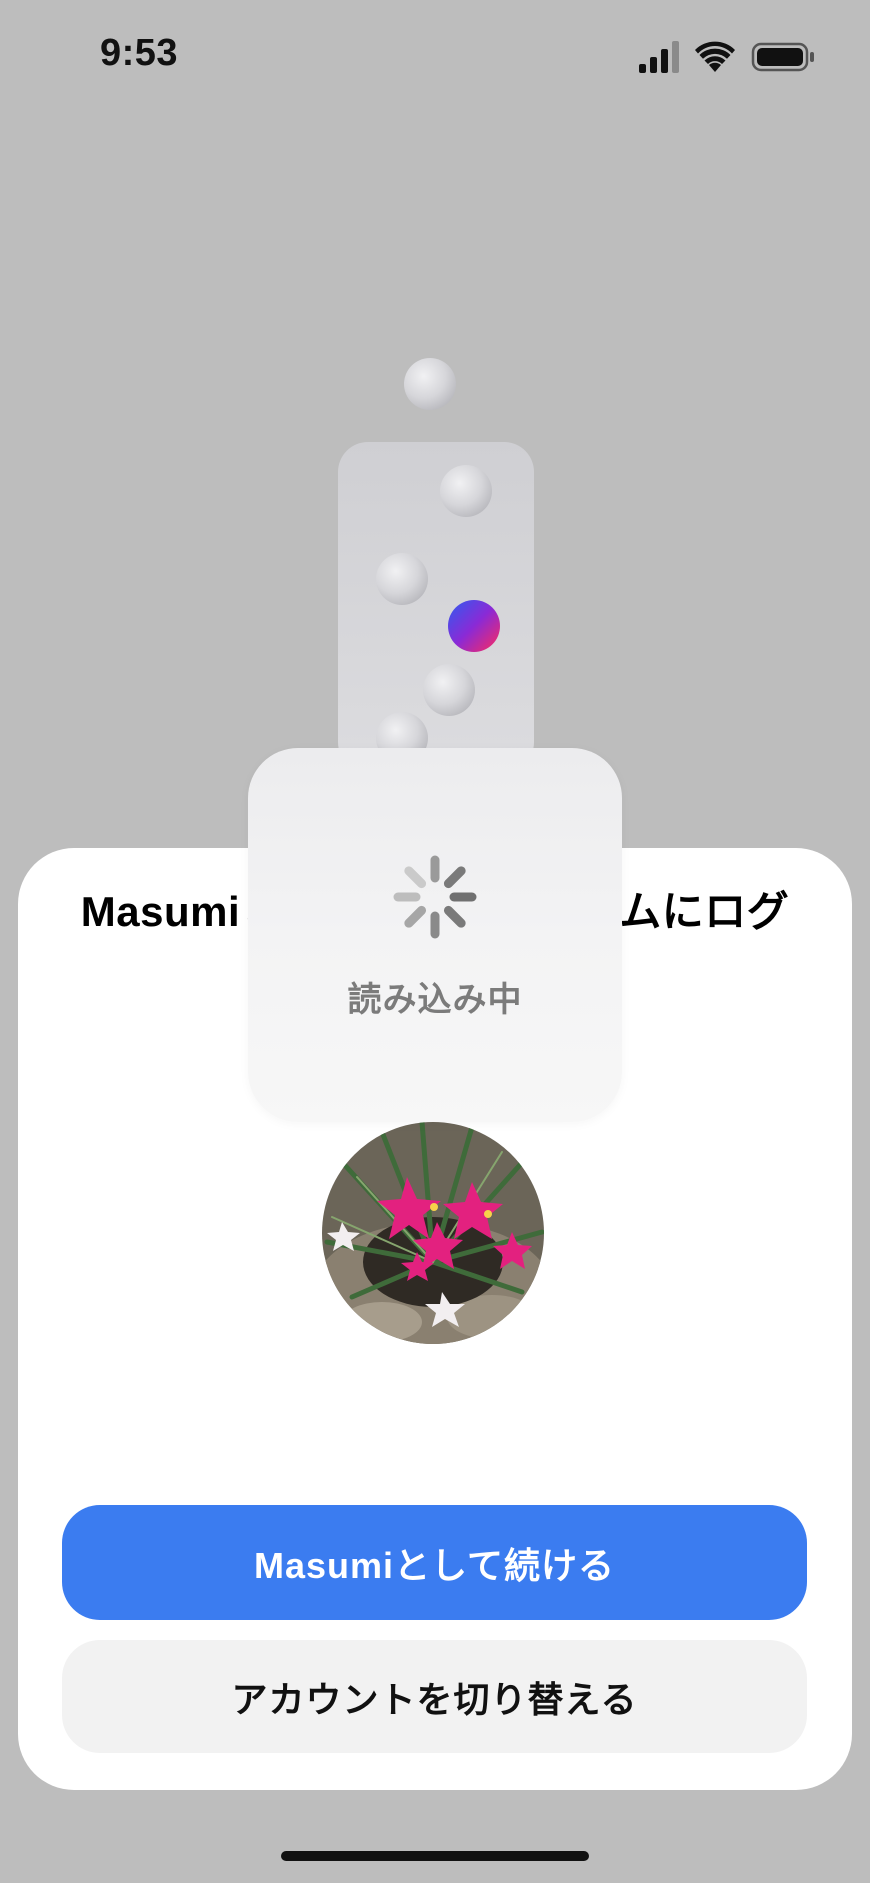 Image resolution: width=870 pixels, height=1883 pixels. Describe the element at coordinates (434, 1562) in the screenshot. I see `continue-as-user-button: Masumiとして続ける` at that location.